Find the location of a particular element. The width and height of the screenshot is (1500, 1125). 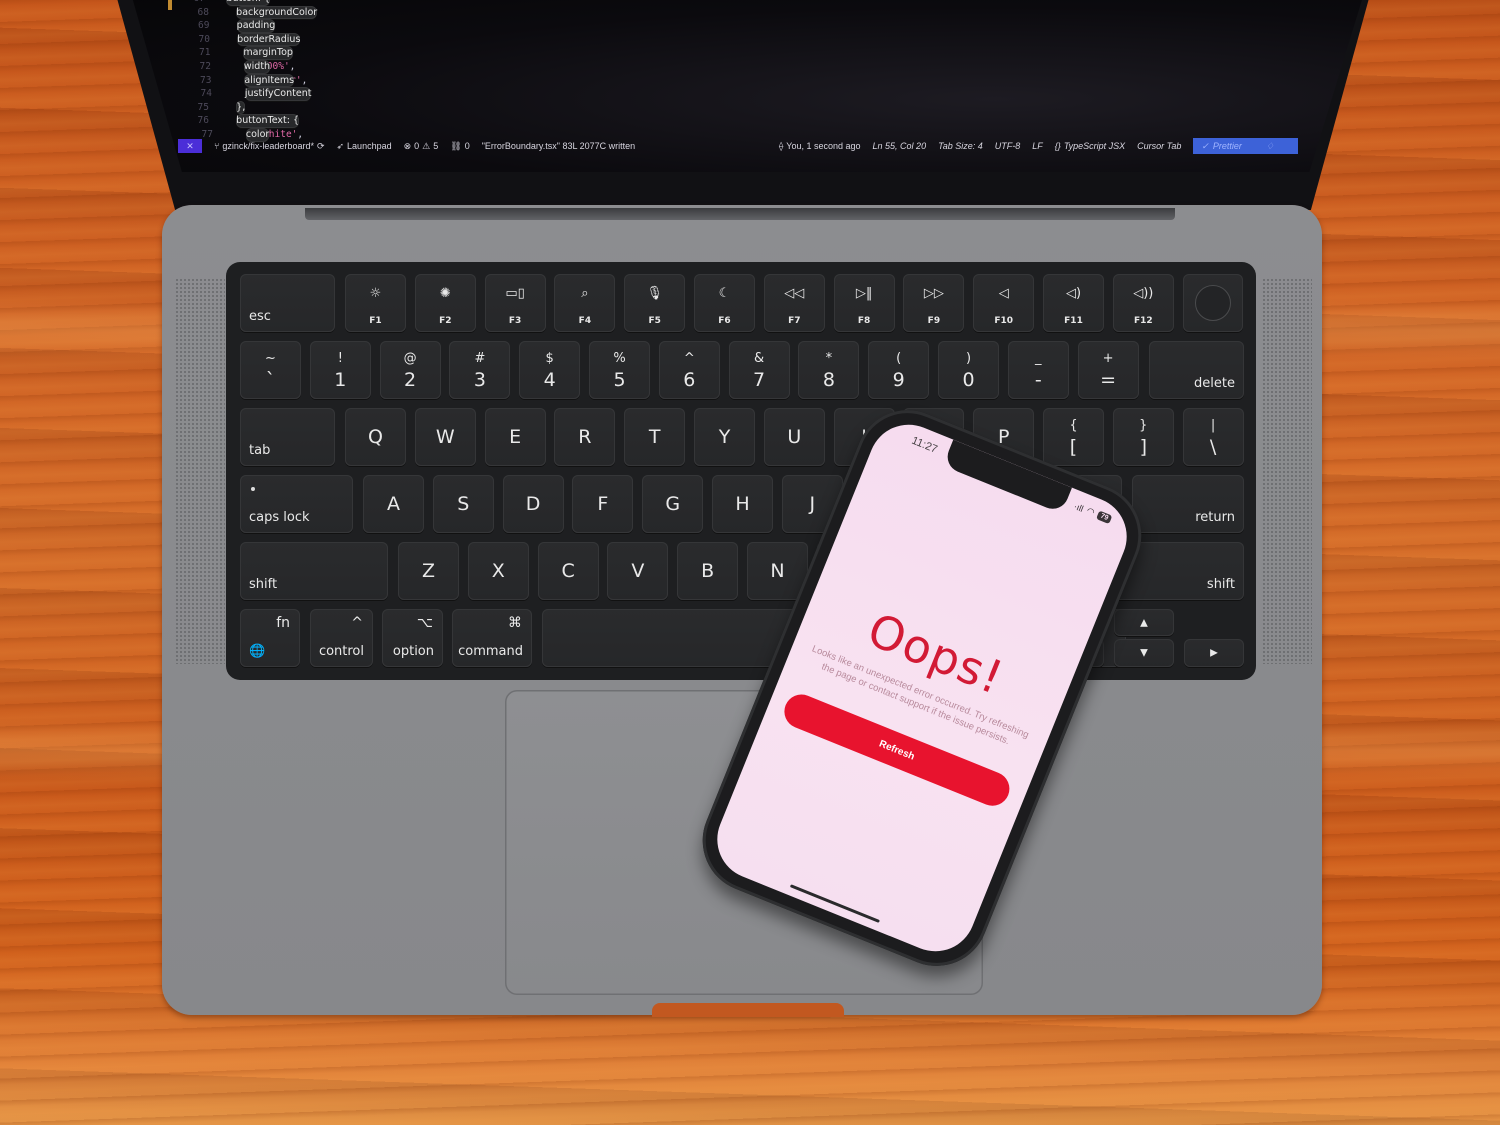

key-symbol: 5 is located at coordinates (619, 380).